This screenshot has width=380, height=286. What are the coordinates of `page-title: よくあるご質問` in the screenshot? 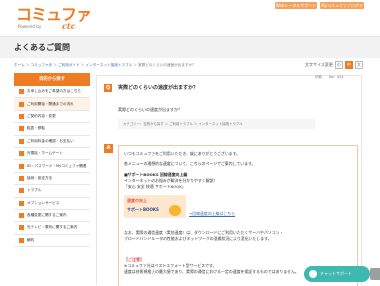 It's located at (42, 47).